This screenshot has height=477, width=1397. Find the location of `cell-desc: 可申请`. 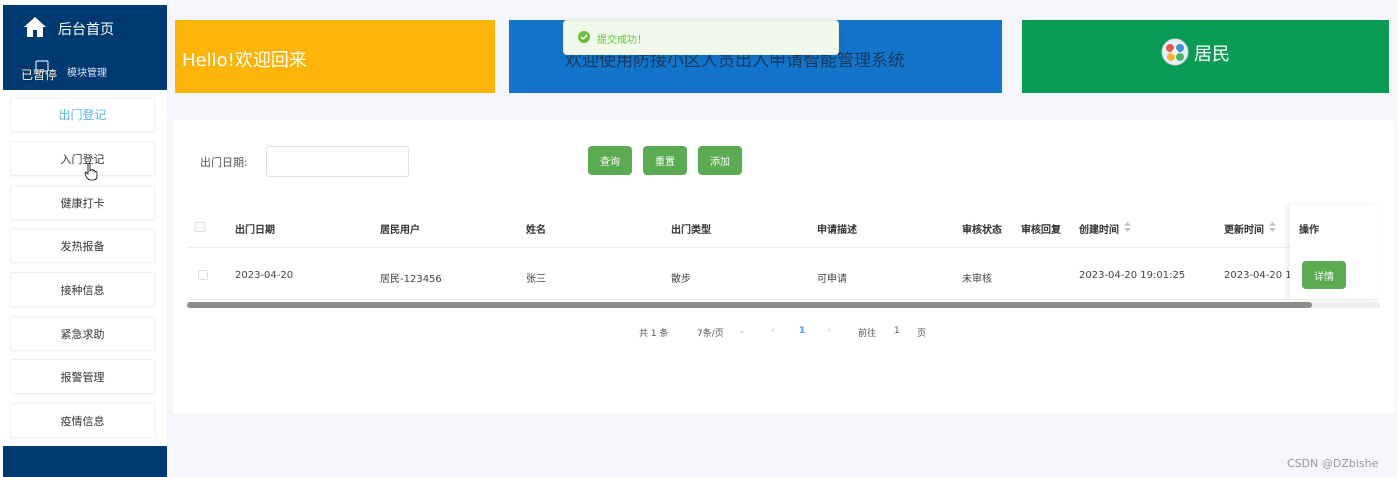

cell-desc: 可申请 is located at coordinates (832, 279).